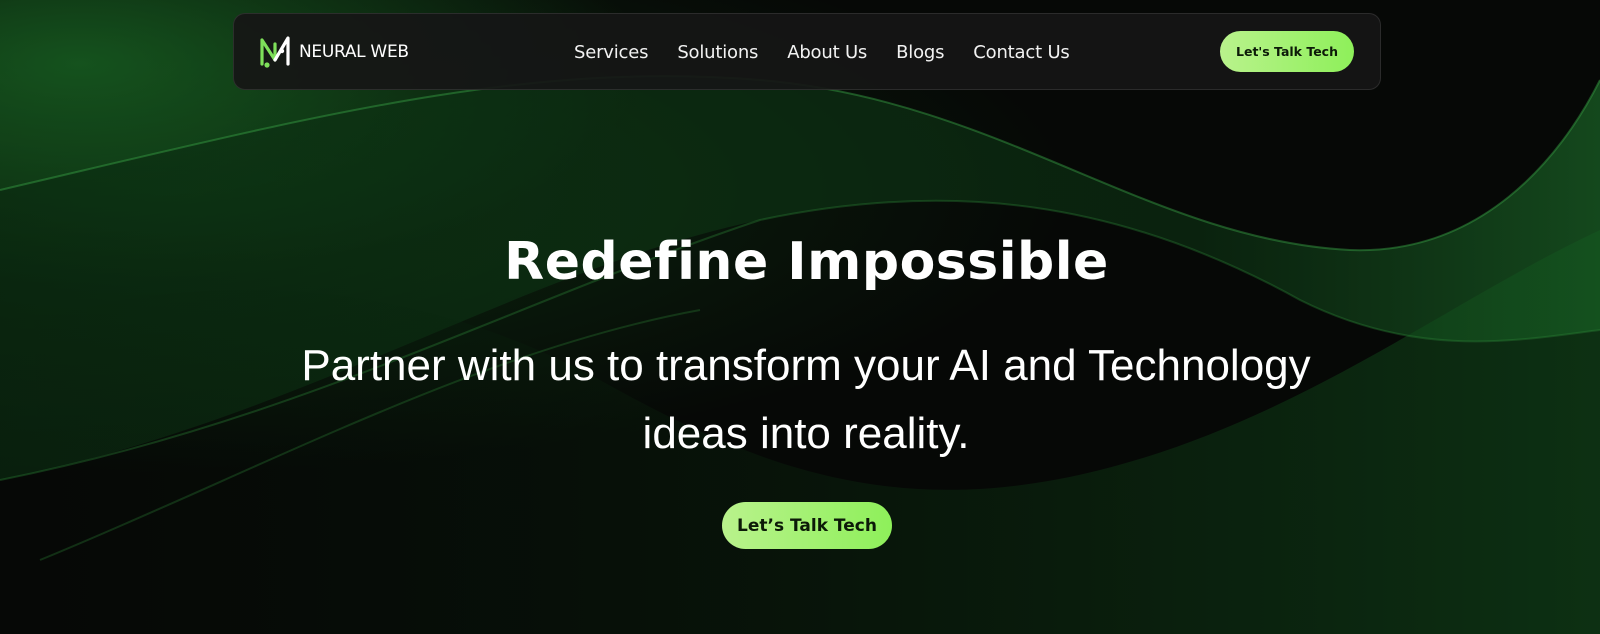 The height and width of the screenshot is (634, 1600). What do you see at coordinates (275, 52) in the screenshot?
I see `nw-logo-icon` at bounding box center [275, 52].